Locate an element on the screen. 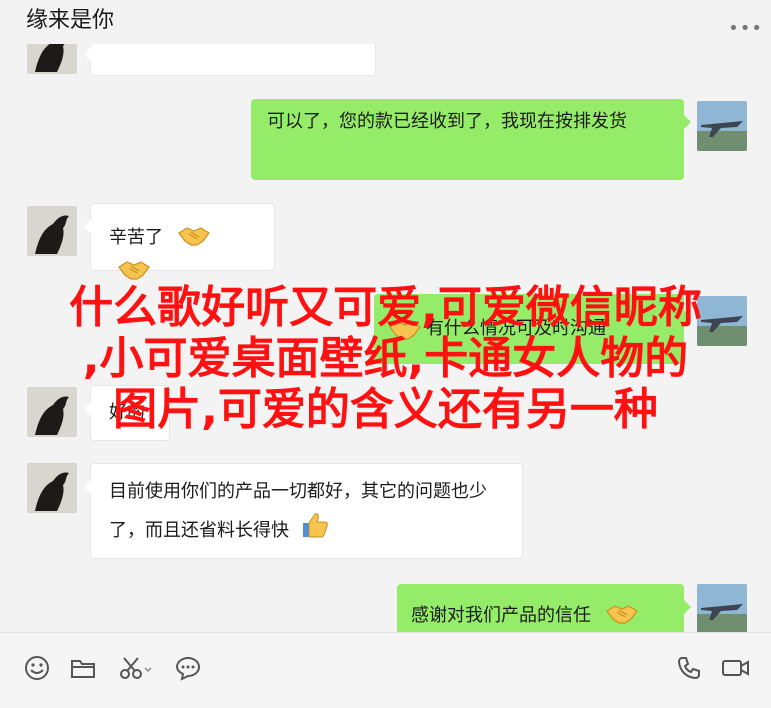  input-toolbar is located at coordinates (385, 670).